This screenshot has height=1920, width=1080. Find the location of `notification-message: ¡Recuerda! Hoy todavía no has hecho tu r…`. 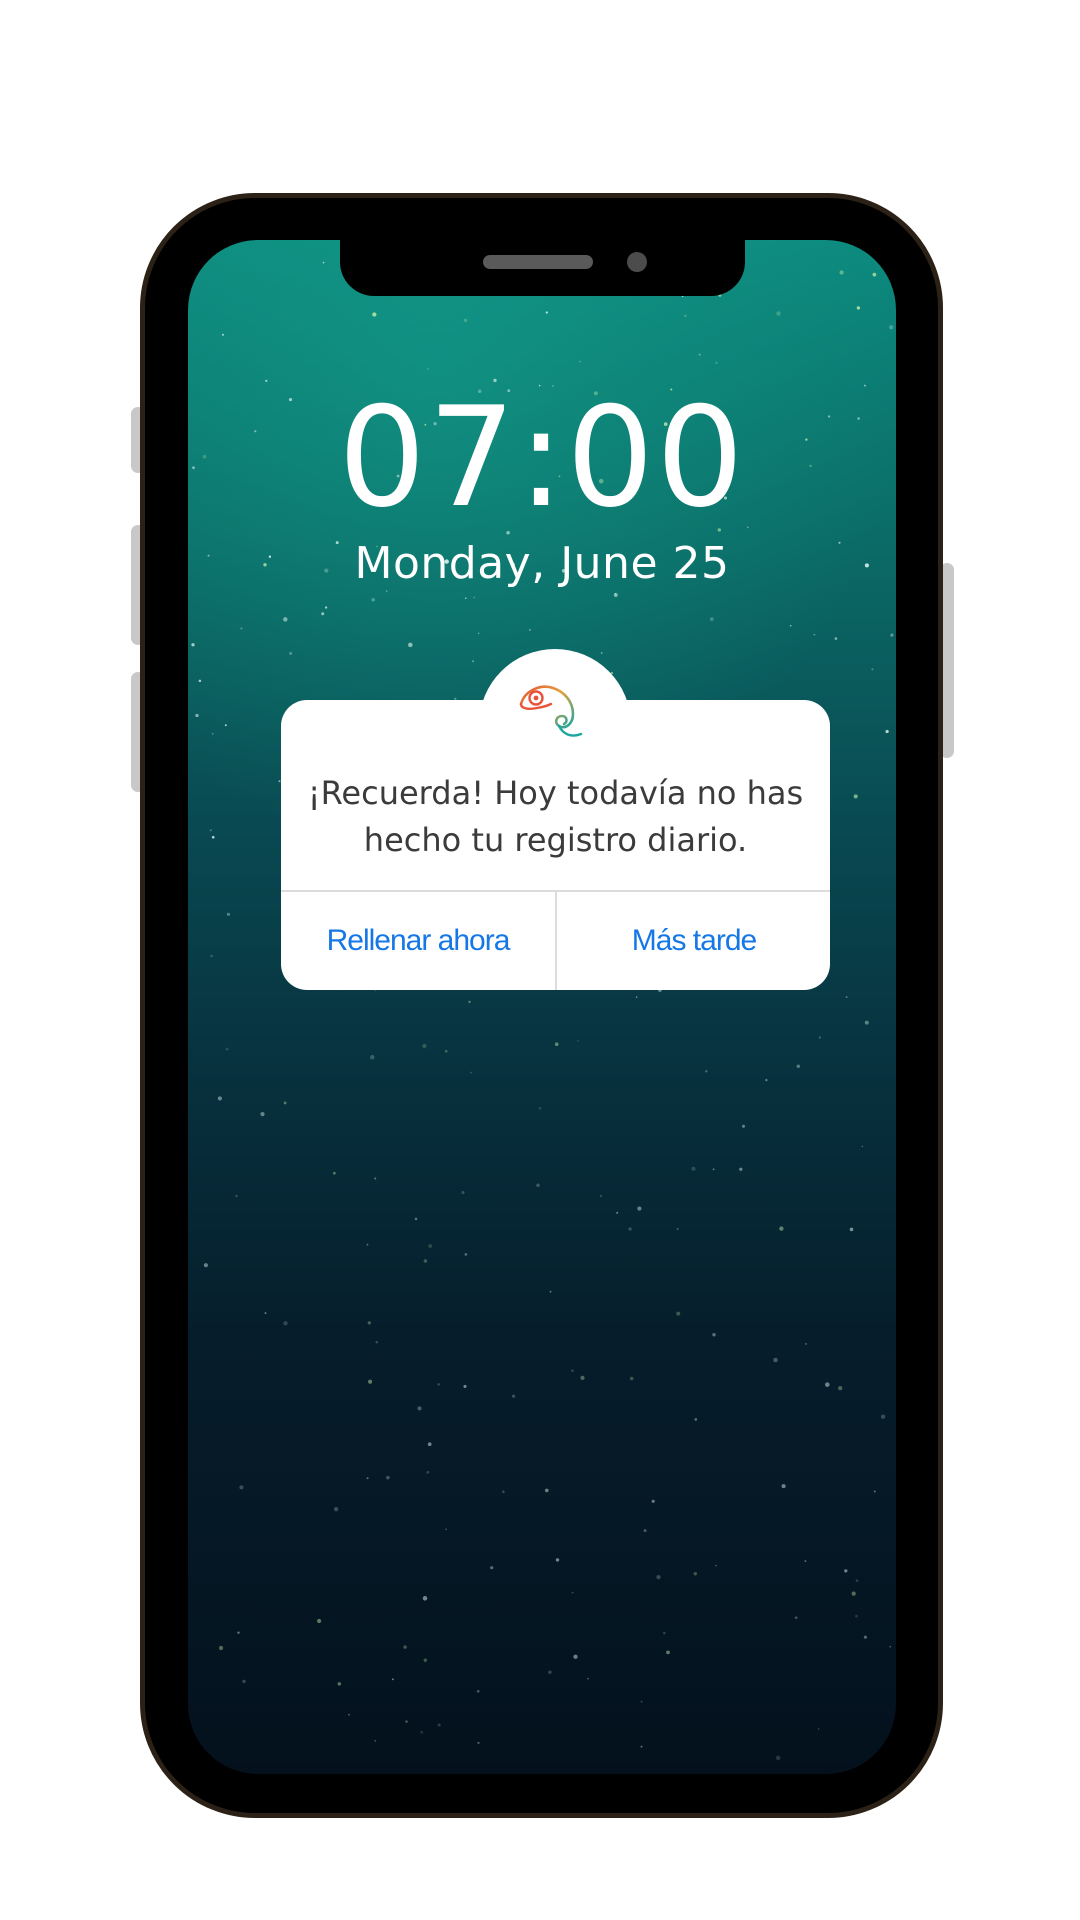

notification-message: ¡Recuerda! Hoy todavía no has hecho tu r… is located at coordinates (555, 817).